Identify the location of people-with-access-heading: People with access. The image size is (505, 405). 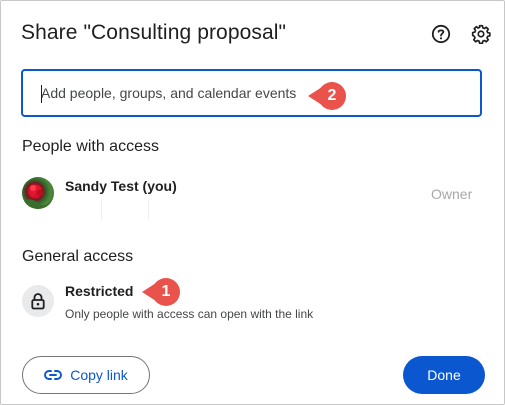
(90, 146).